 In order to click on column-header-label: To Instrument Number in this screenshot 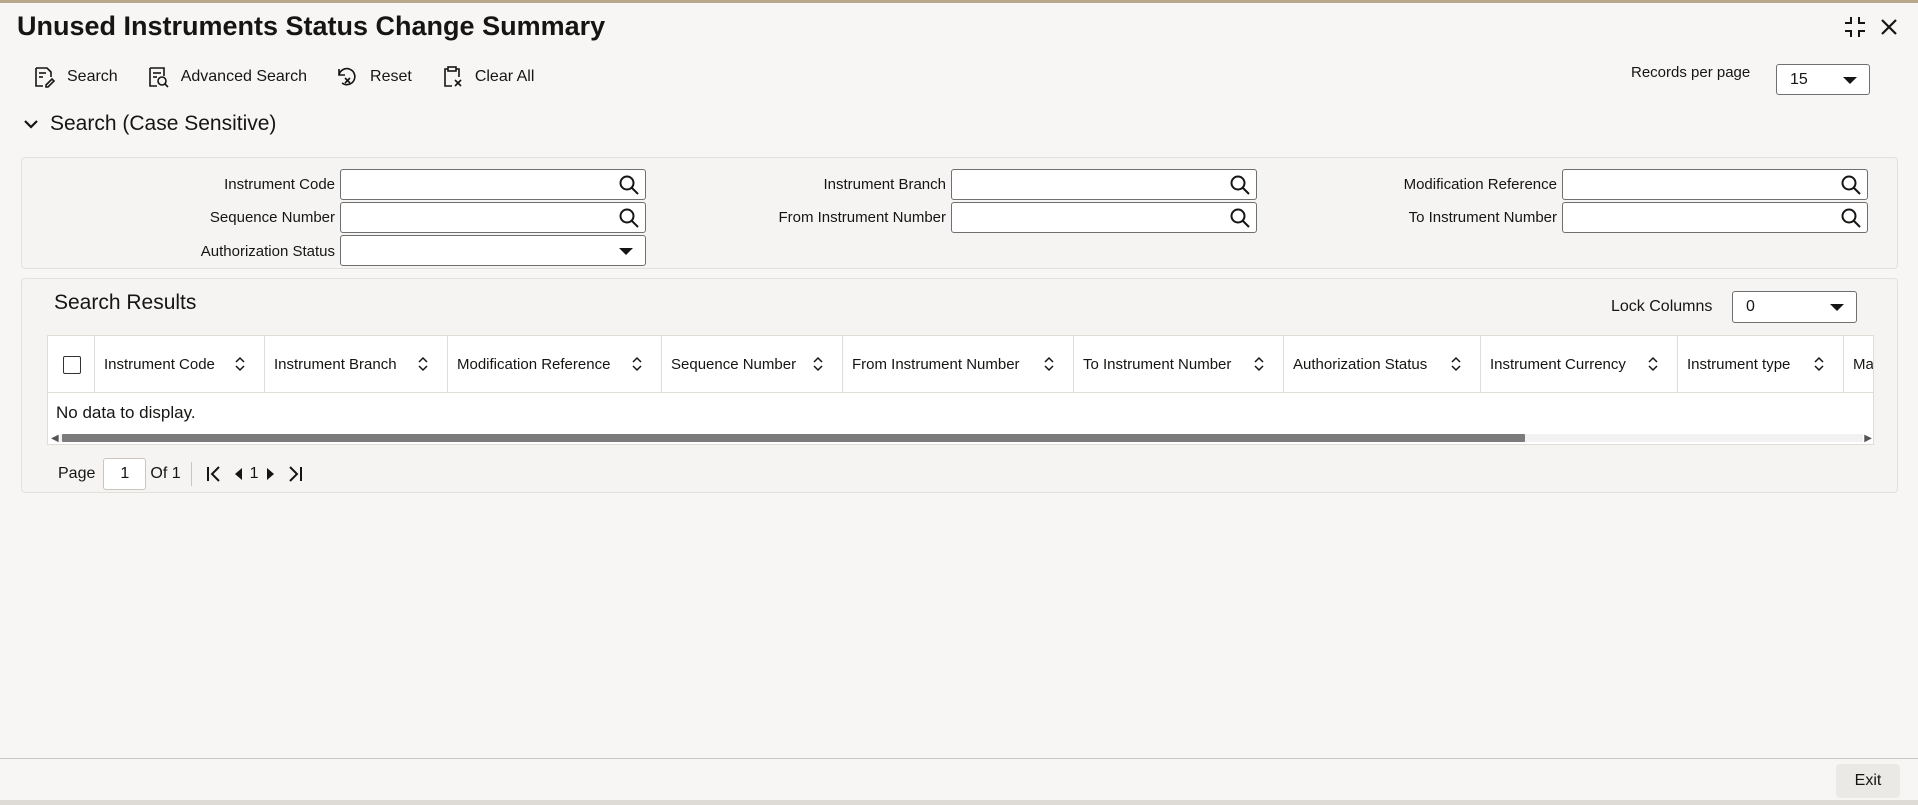, I will do `click(1157, 364)`.